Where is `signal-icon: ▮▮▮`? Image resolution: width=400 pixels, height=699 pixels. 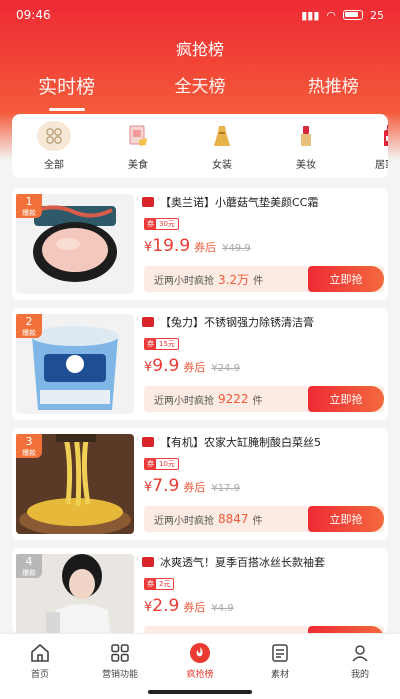 signal-icon: ▮▮▮ is located at coordinates (310, 15).